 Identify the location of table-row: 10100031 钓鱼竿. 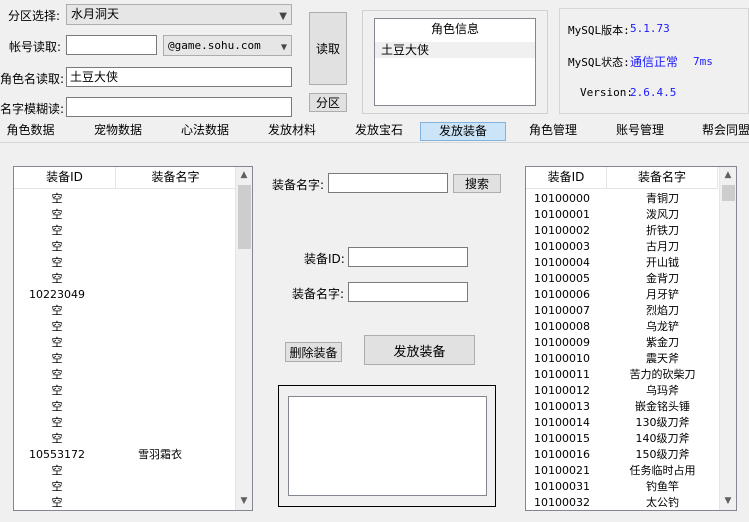
(622, 487).